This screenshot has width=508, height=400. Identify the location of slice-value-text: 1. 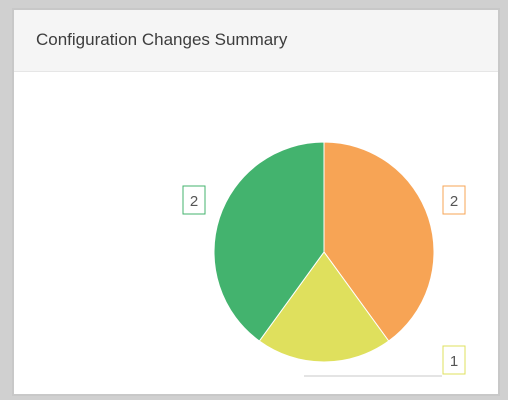
(454, 361).